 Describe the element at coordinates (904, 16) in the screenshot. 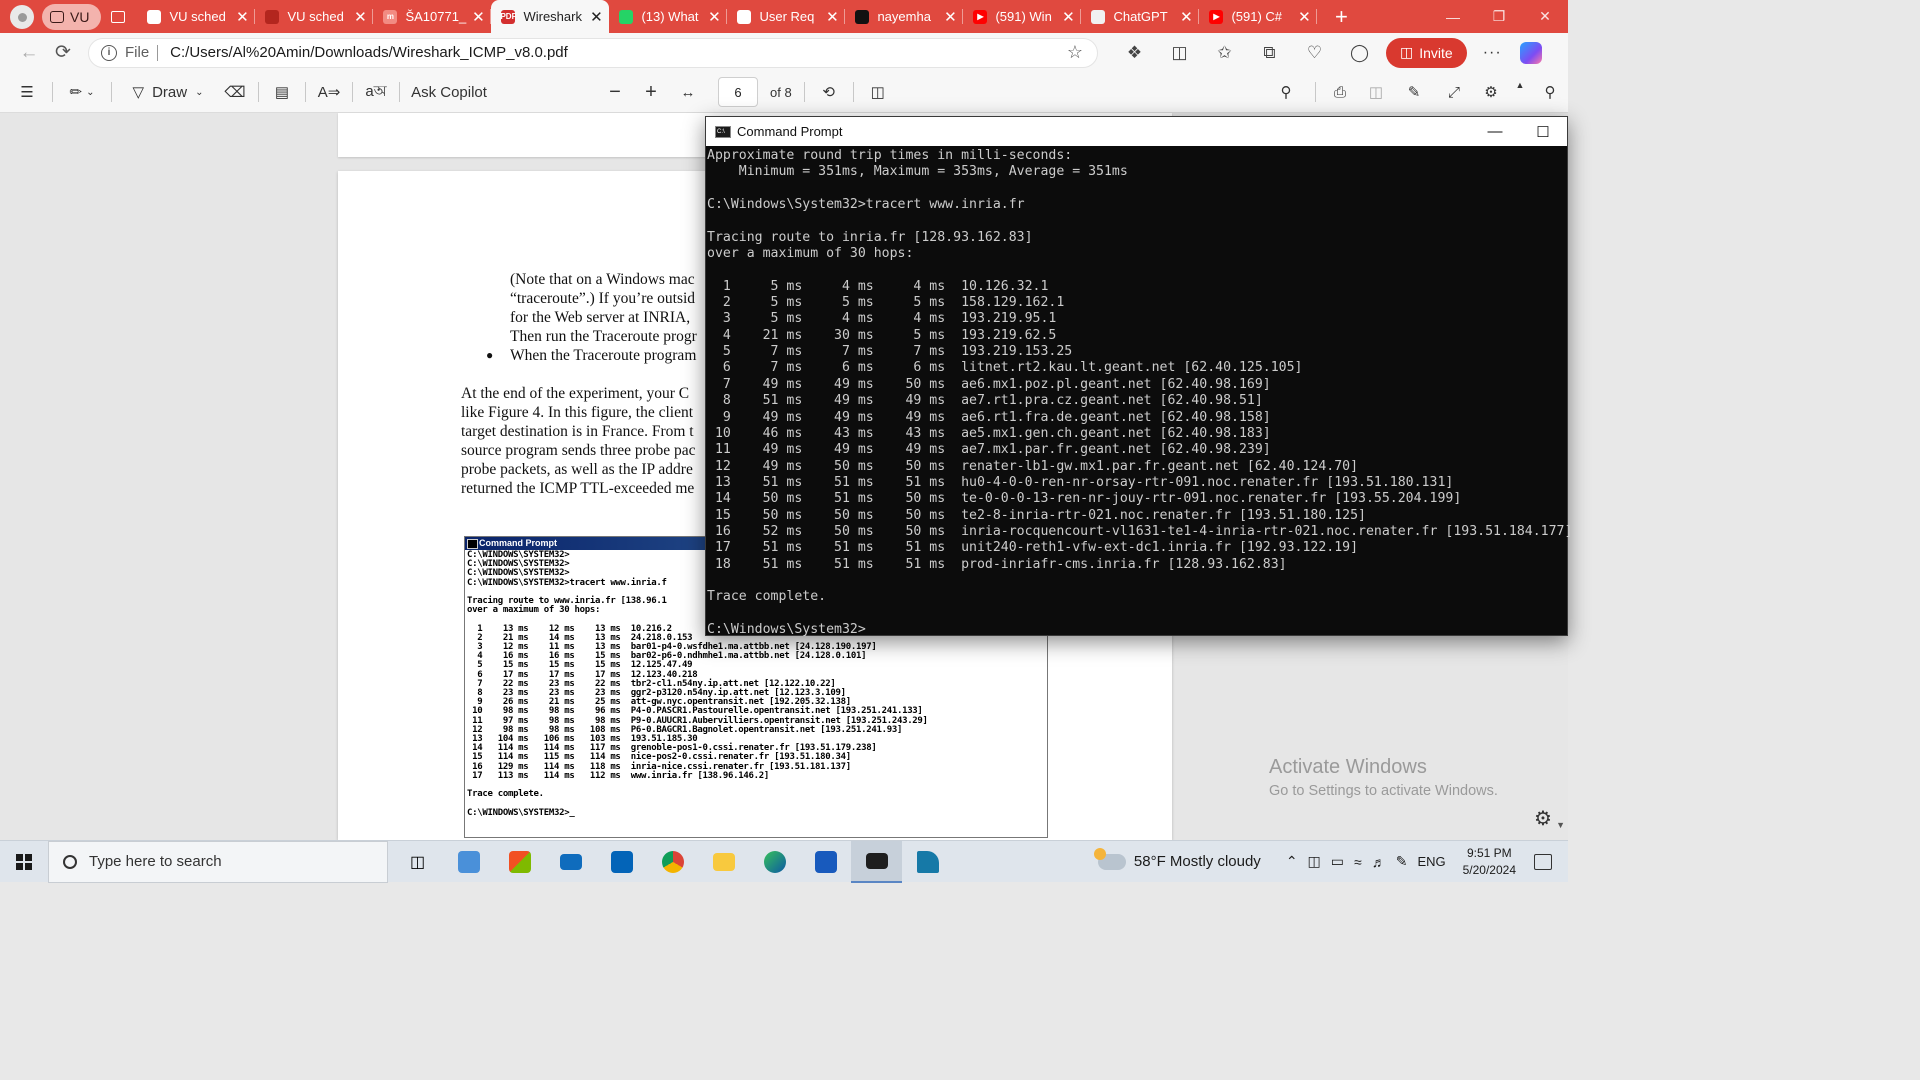

I see `browser-tab: nayemha ✕` at that location.